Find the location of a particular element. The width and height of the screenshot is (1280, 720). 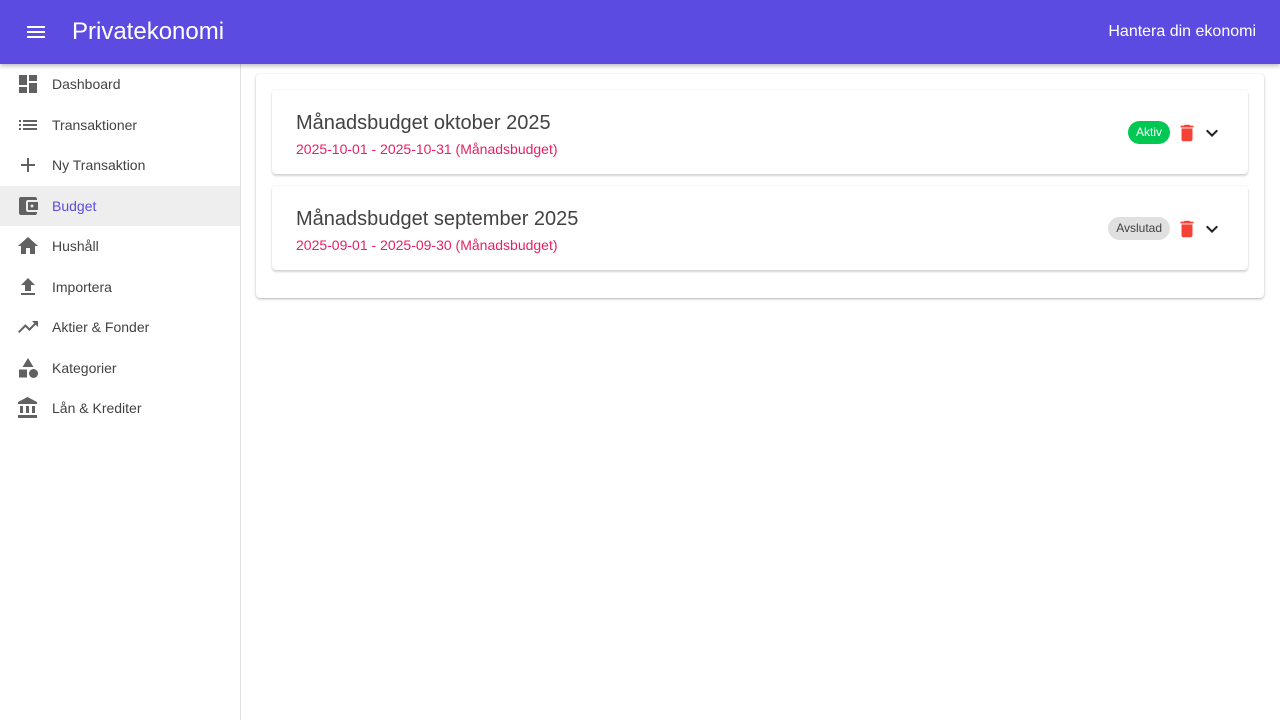

sidebar-item-label: Importera is located at coordinates (82, 287).